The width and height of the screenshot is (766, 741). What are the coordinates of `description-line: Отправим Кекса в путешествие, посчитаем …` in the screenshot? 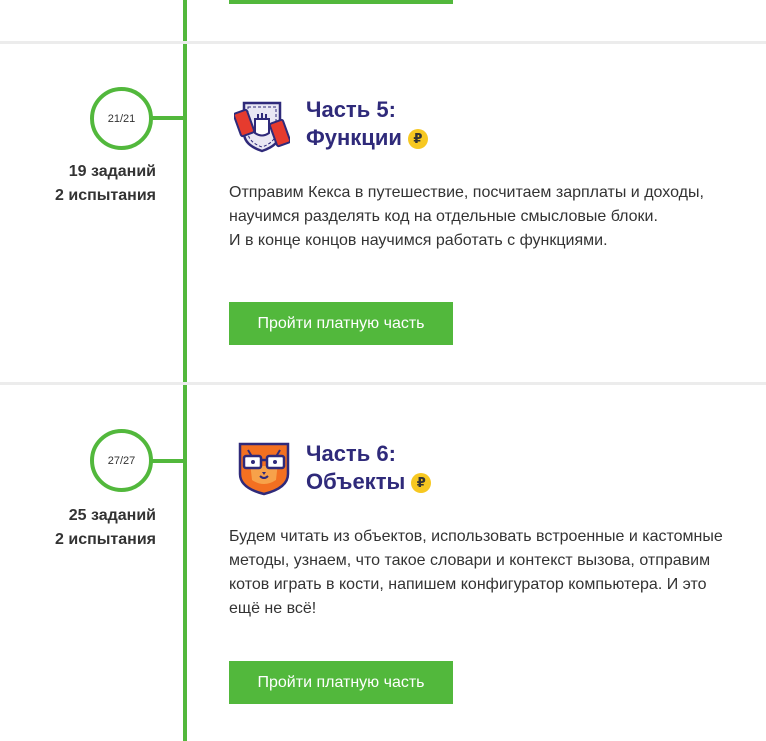 It's located at (466, 192).